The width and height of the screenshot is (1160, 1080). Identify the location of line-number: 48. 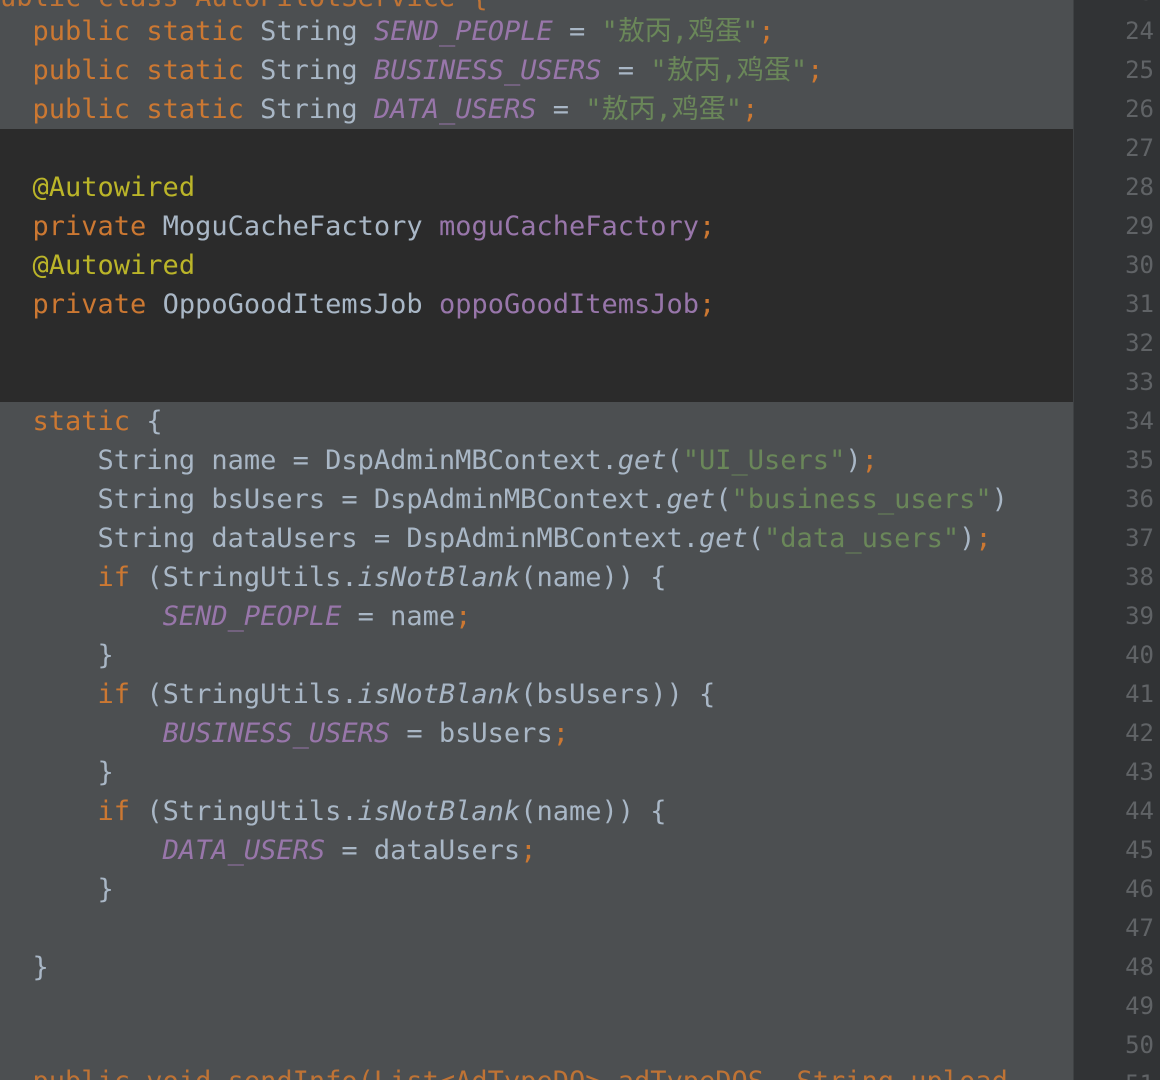
(1139, 967).